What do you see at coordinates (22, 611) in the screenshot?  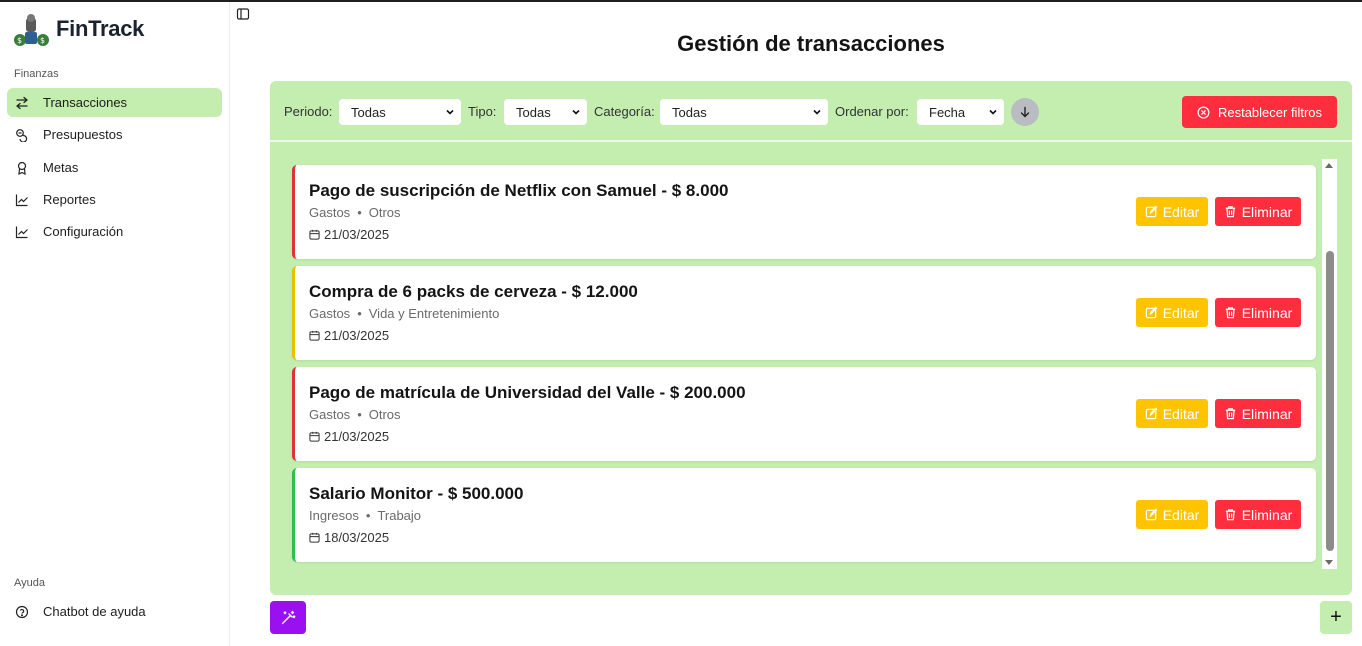 I see `help-circle-icon` at bounding box center [22, 611].